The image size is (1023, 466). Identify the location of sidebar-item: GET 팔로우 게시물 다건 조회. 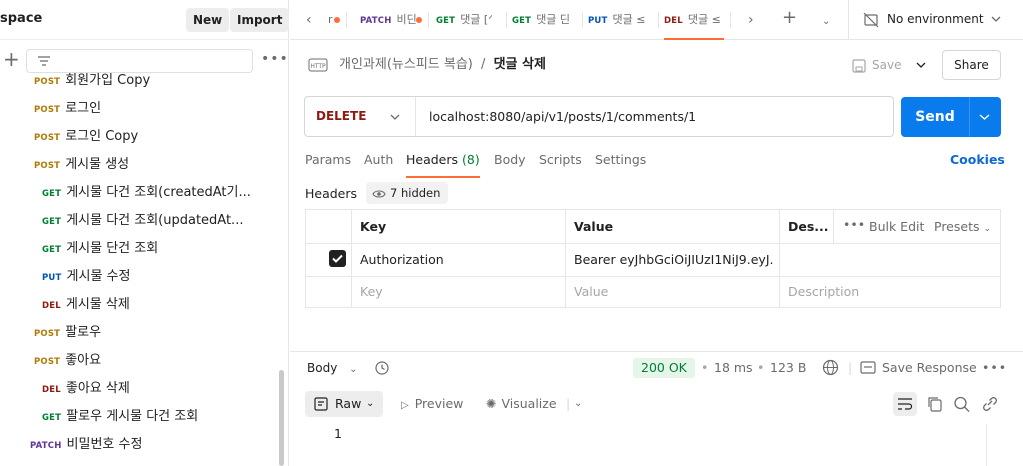
(120, 417).